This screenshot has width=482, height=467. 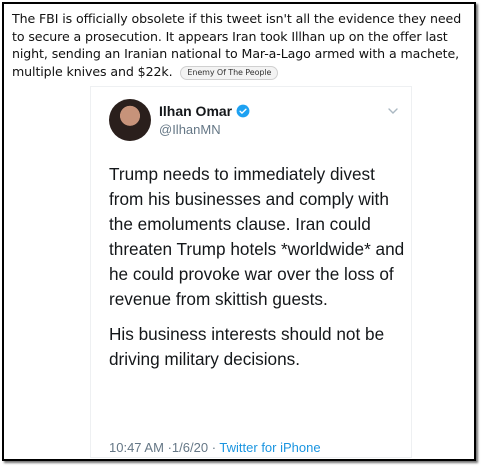 I want to click on author-handle: @IlhanMN, so click(x=190, y=129).